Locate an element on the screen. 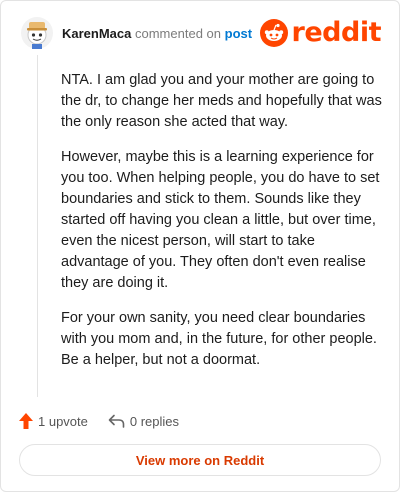 The image size is (400, 492). avatar is located at coordinates (37, 33).